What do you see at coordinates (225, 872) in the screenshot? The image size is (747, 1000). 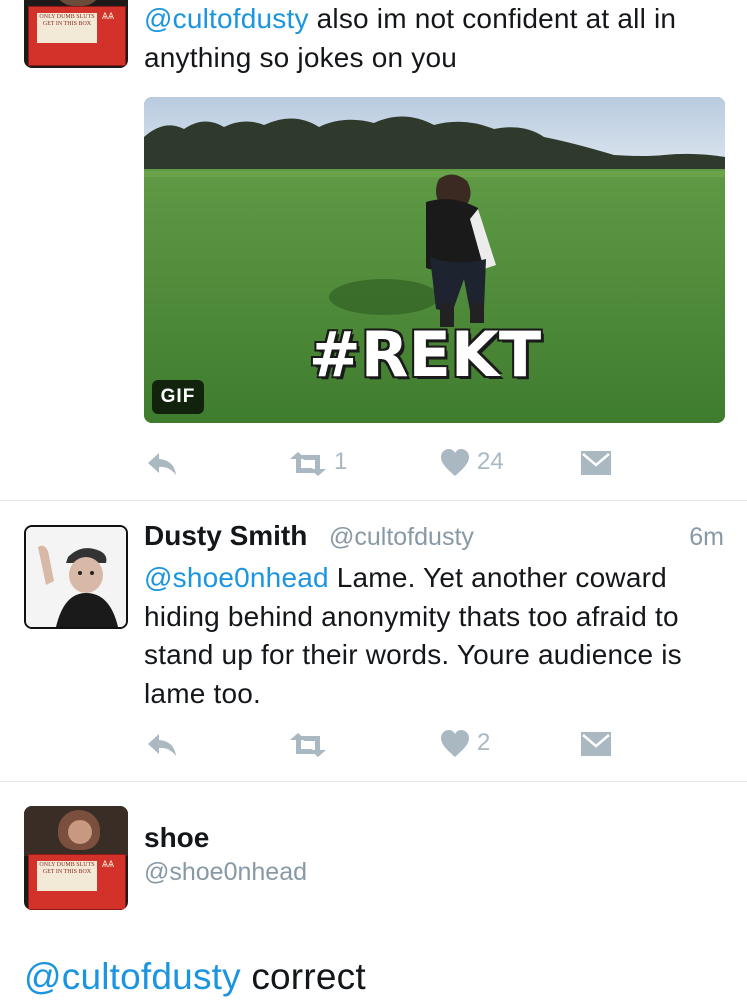 I see `author-handle: @shoe0nhead` at bounding box center [225, 872].